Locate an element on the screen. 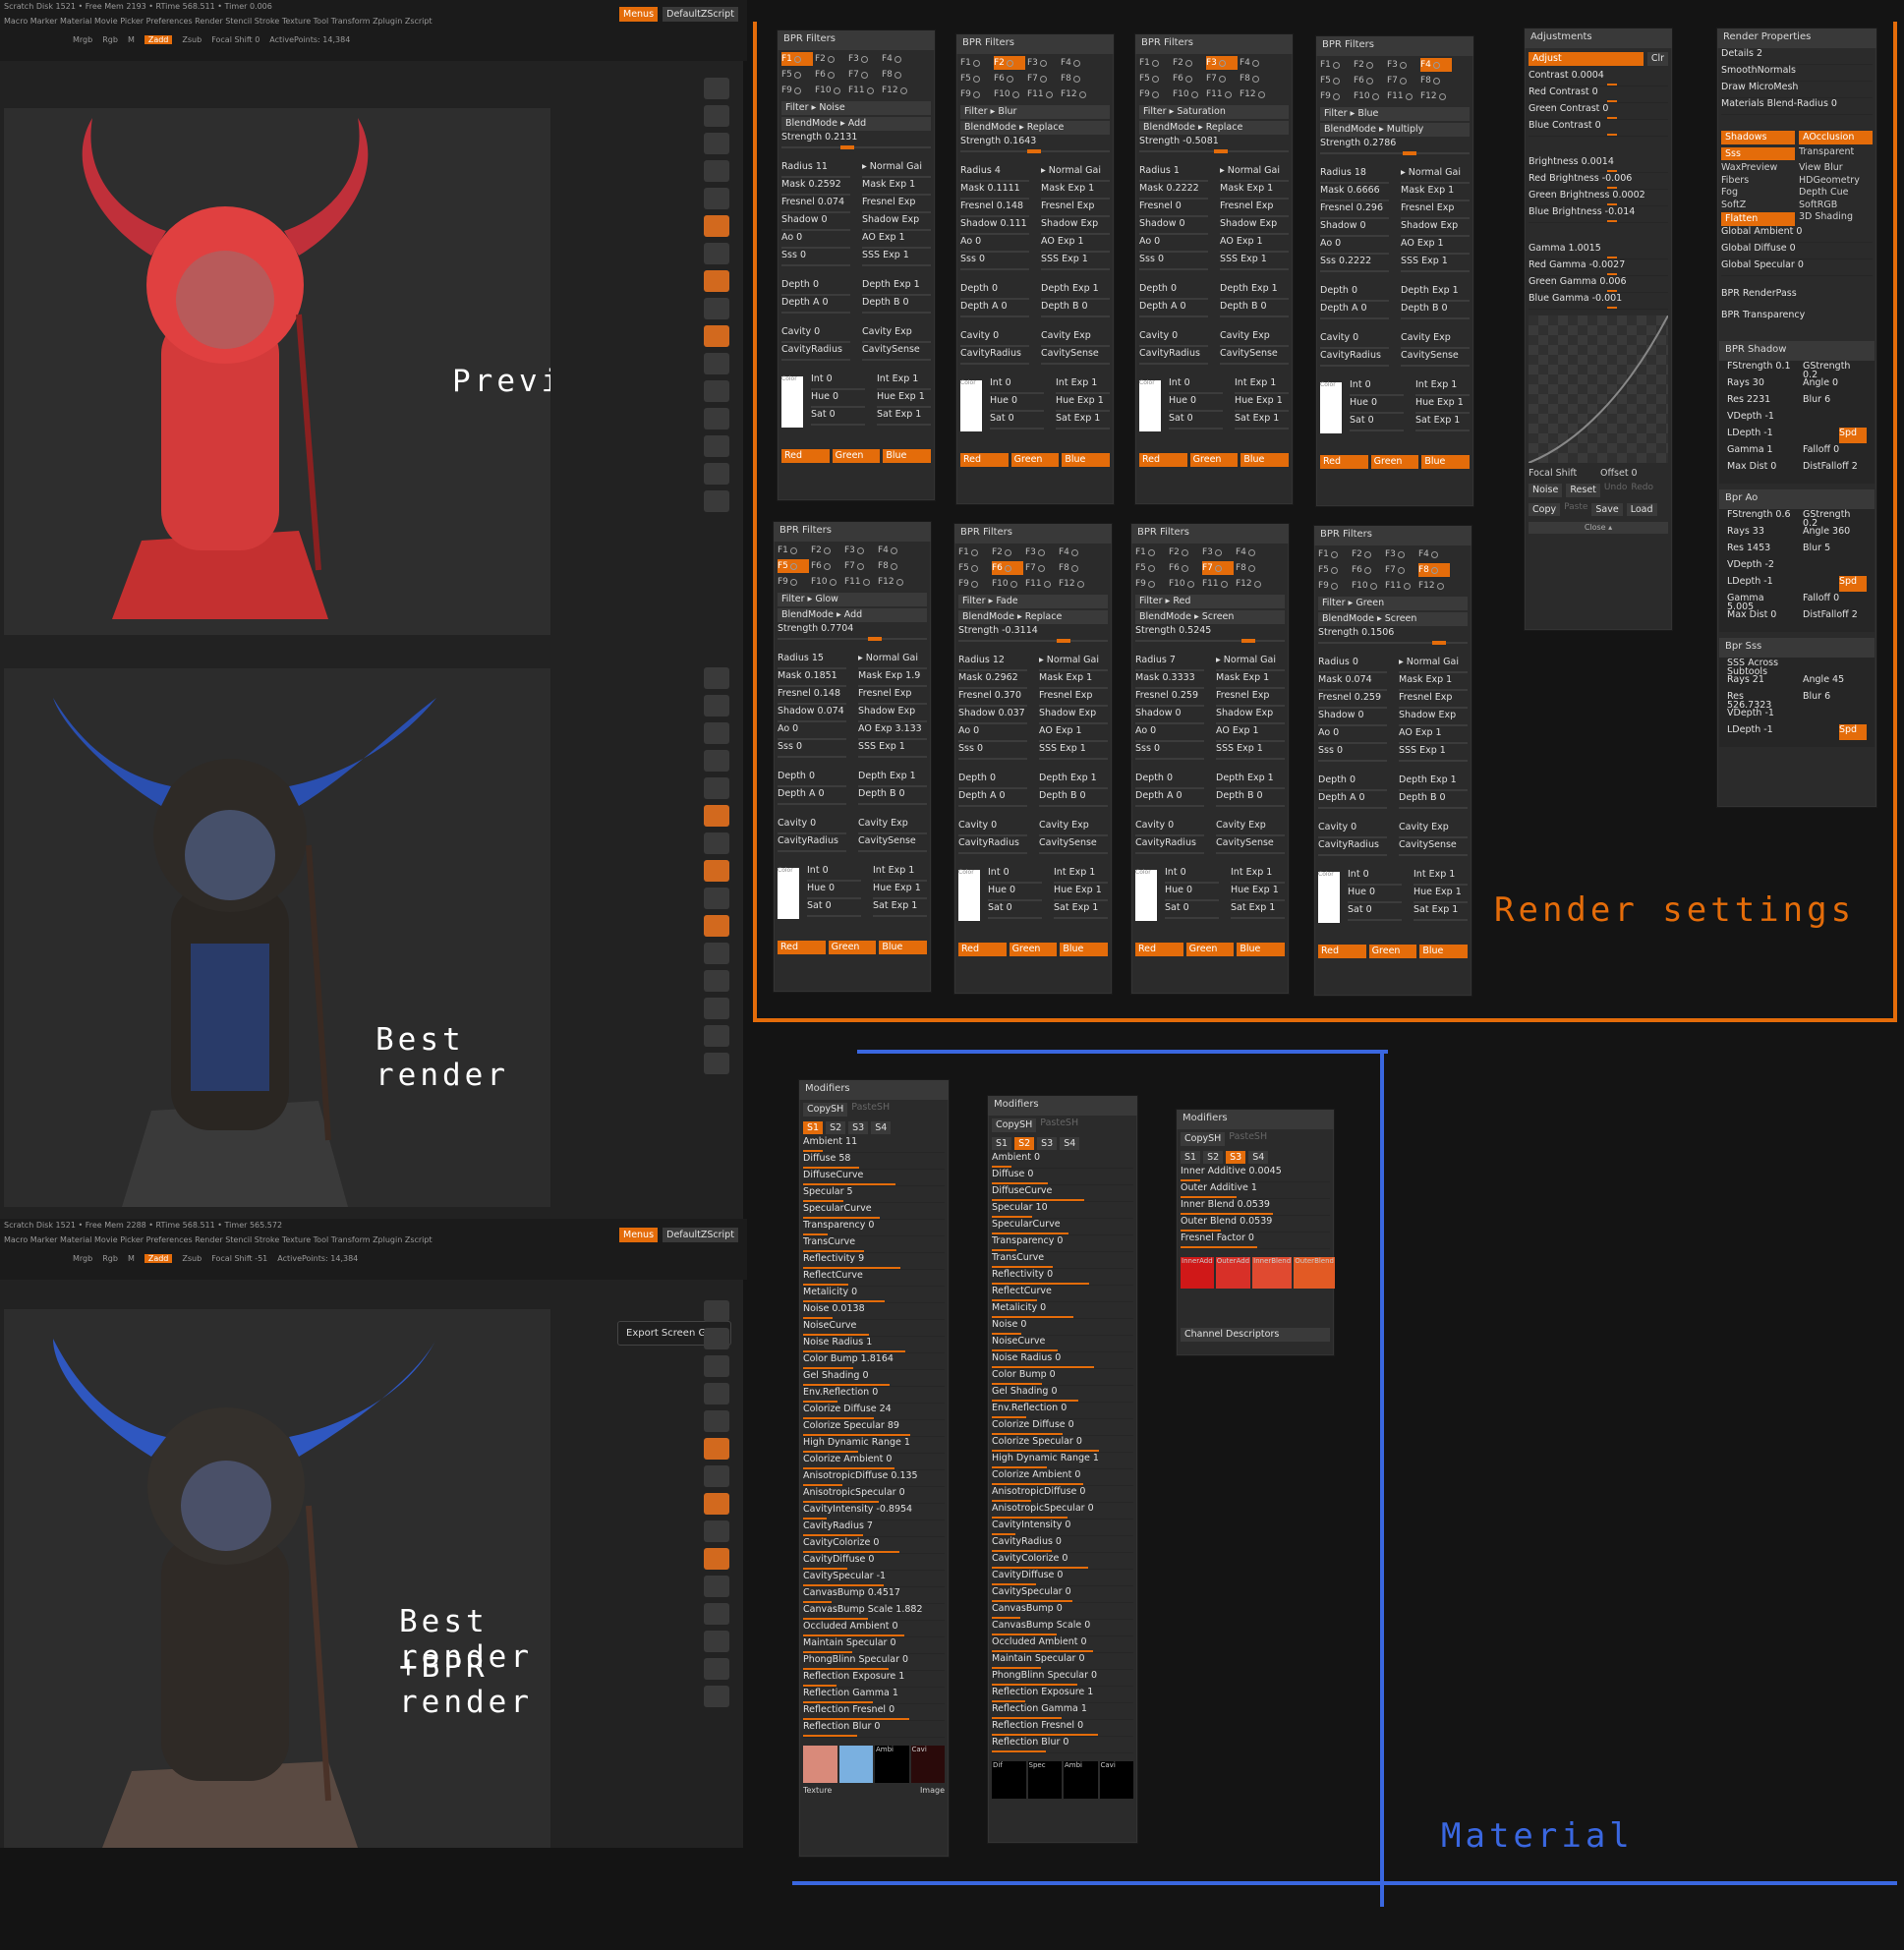 This screenshot has height=1950, width=1904. depthcue-toggle: Depth Cue is located at coordinates (1836, 193).